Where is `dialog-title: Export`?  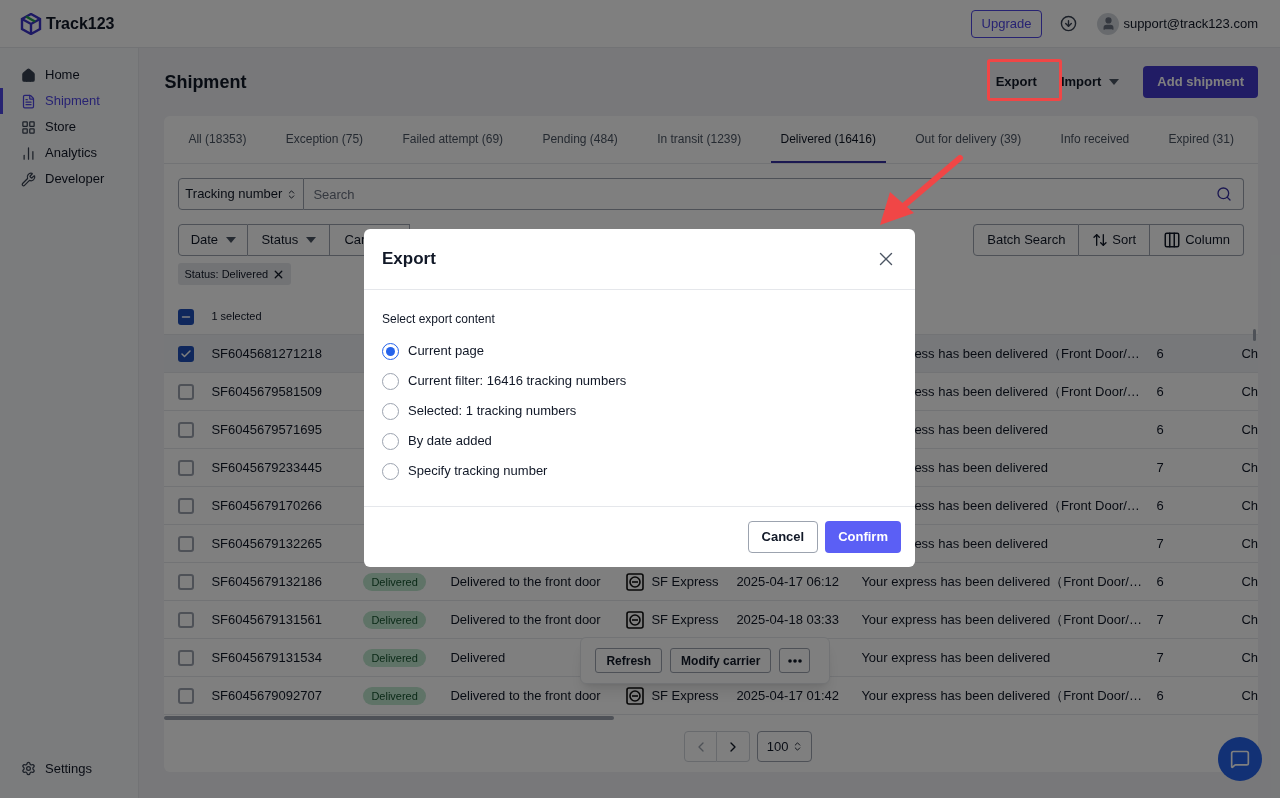 dialog-title: Export is located at coordinates (409, 259).